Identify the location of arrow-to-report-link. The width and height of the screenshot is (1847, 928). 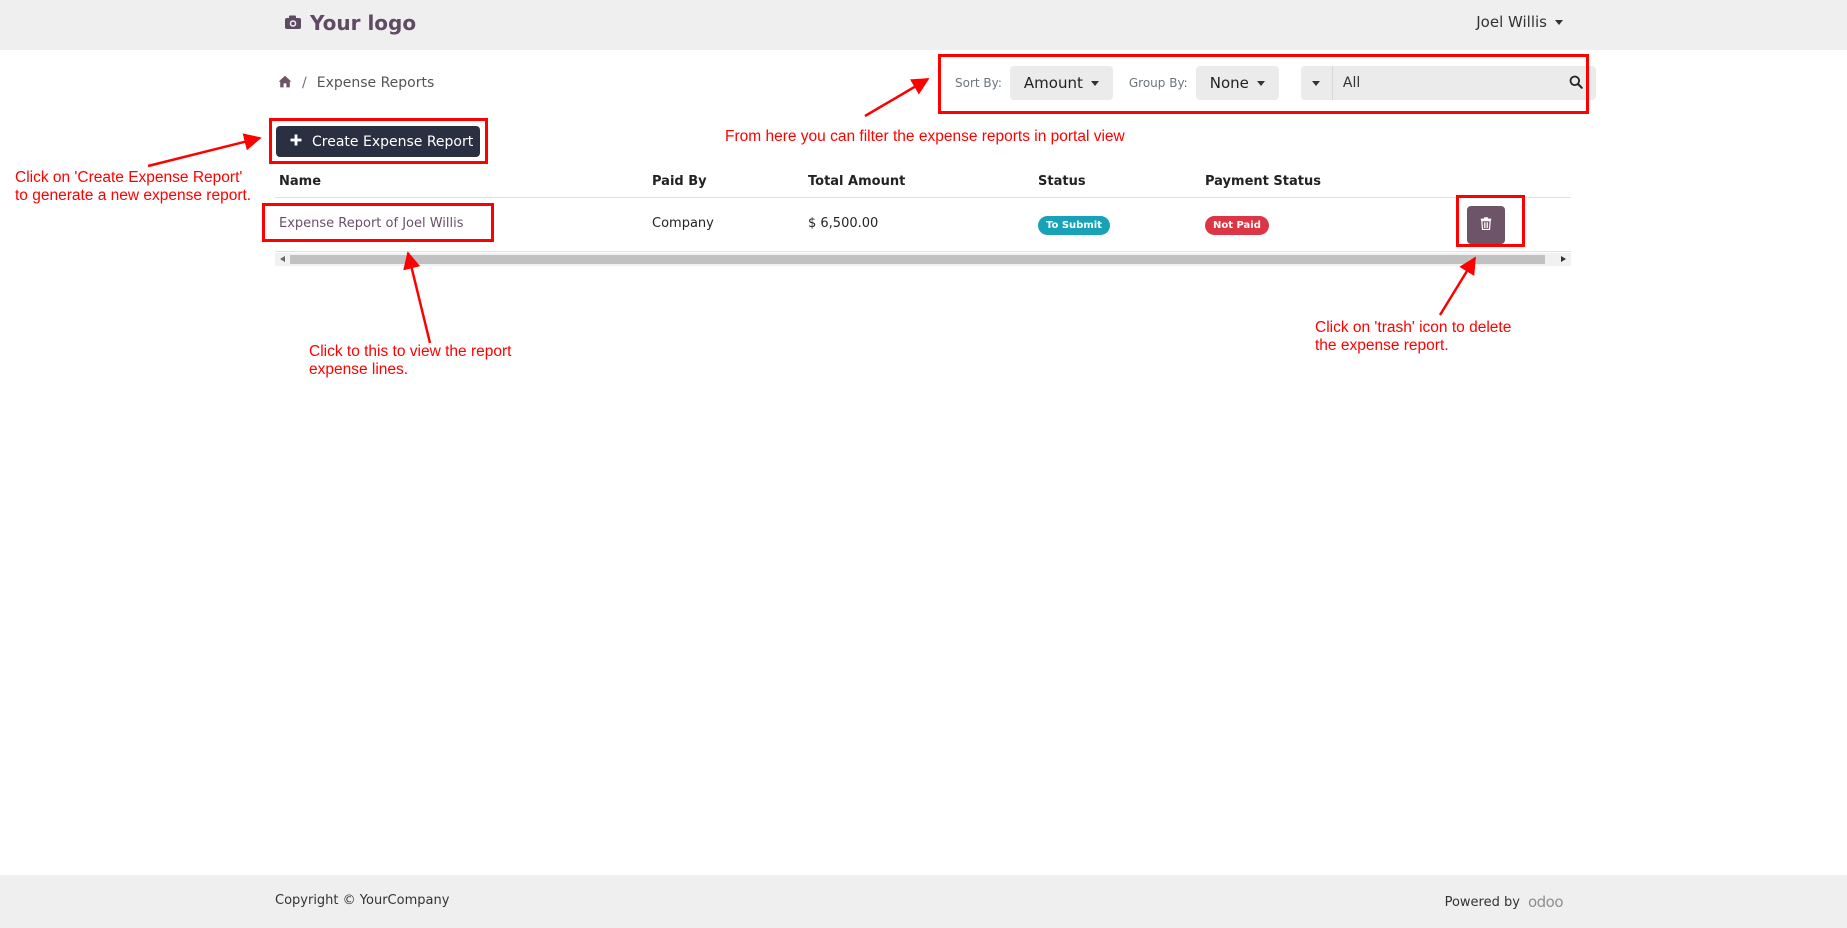
(417, 297).